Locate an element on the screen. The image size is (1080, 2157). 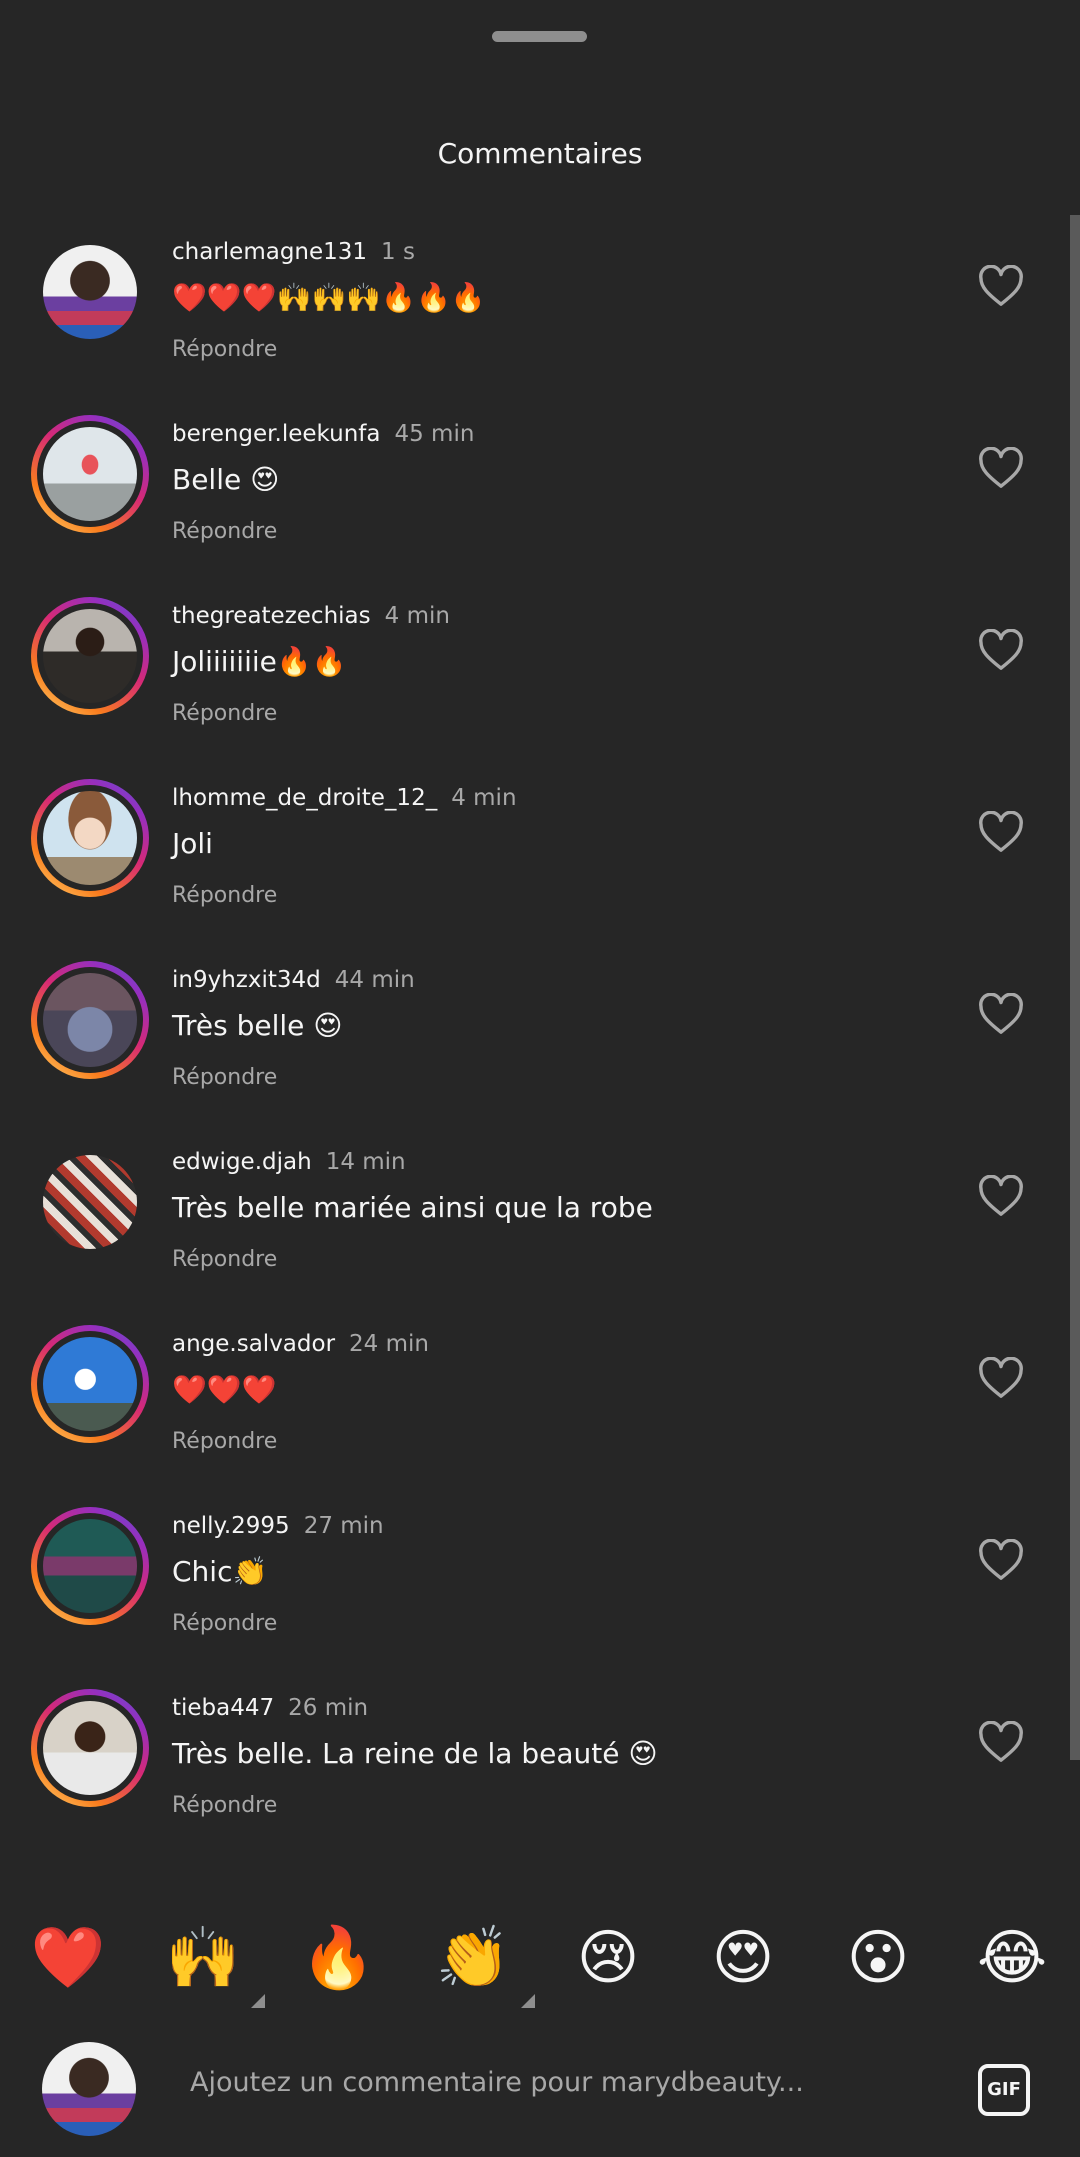
comment-text: Joli is located at coordinates (192, 843).